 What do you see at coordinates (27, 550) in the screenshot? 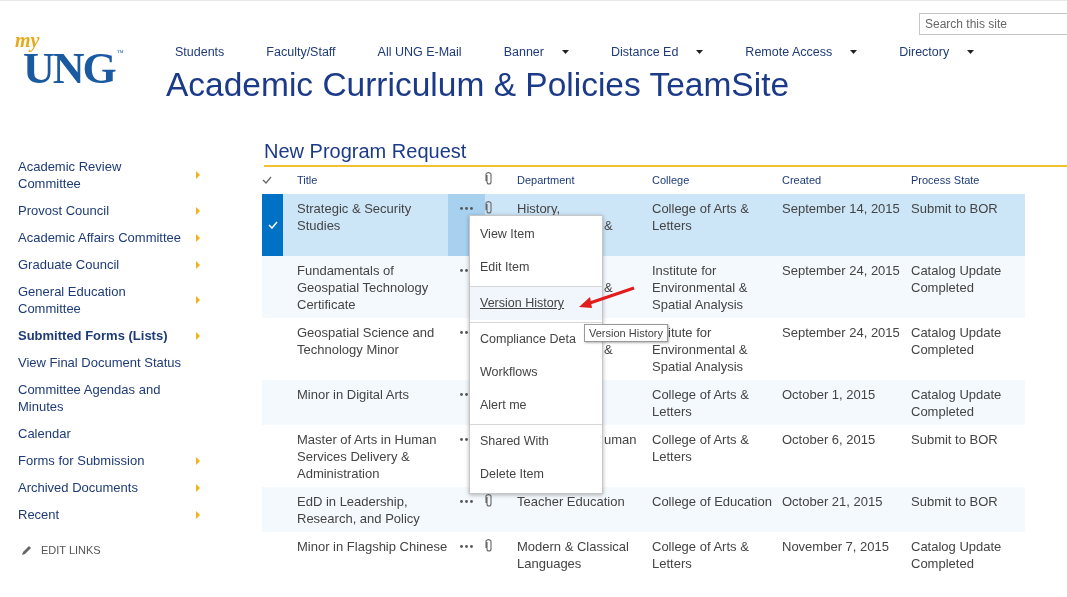
I see `pencil-icon` at bounding box center [27, 550].